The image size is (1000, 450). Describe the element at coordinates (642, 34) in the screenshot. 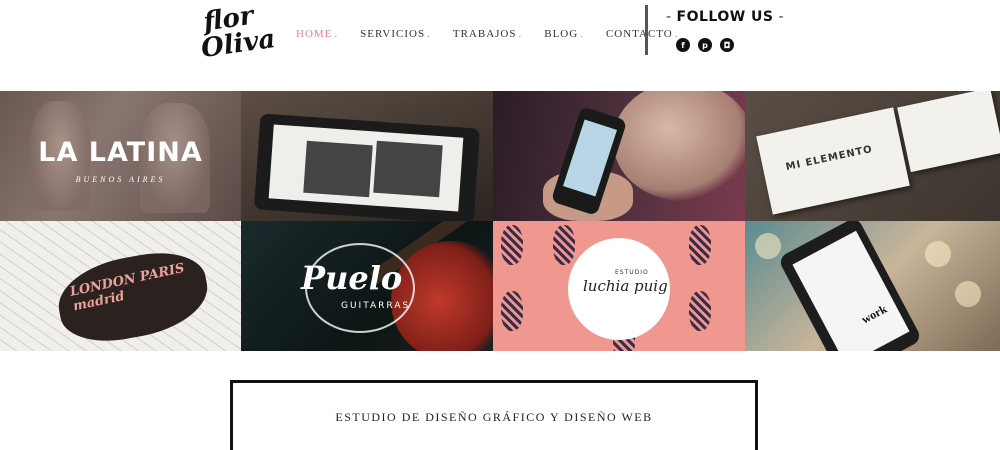

I see `nav-contacto: CONTACTO.` at that location.